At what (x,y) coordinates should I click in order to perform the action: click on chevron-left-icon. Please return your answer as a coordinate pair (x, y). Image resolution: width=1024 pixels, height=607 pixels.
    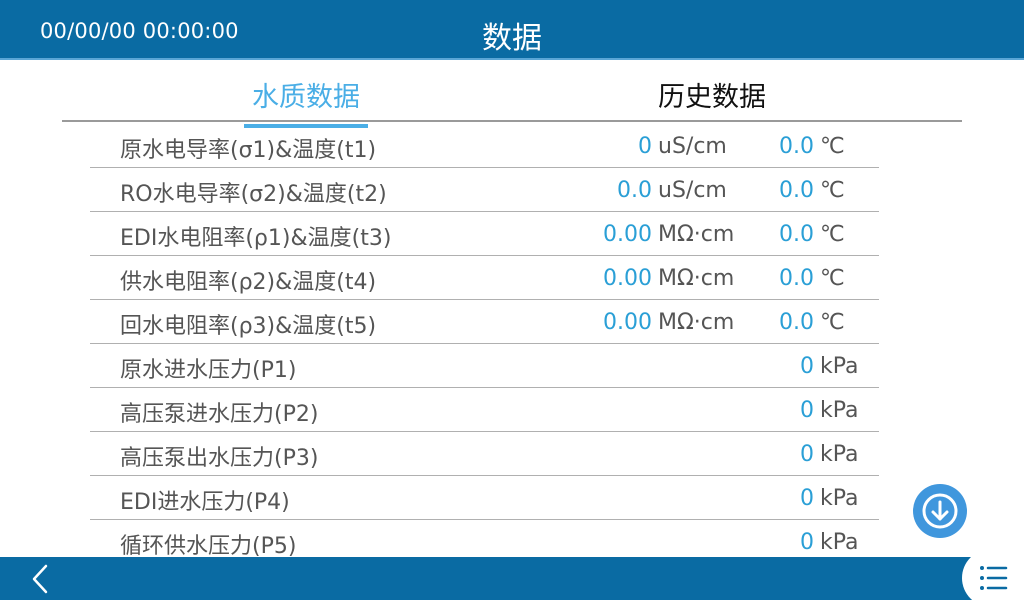
    Looking at the image, I should click on (40, 579).